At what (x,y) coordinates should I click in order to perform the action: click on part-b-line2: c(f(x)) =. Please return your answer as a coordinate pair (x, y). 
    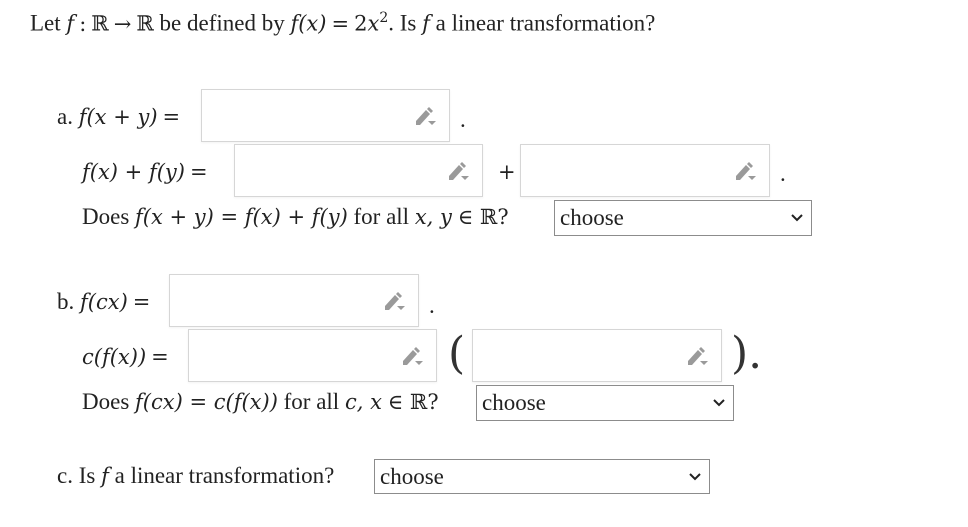
    Looking at the image, I should click on (125, 357).